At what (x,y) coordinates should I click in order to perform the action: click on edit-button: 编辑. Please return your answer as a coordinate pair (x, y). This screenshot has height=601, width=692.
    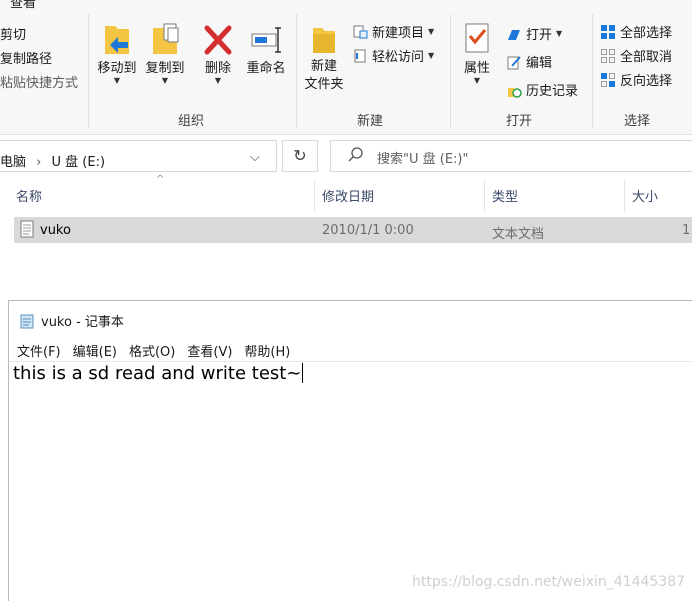
    Looking at the image, I should click on (529, 61).